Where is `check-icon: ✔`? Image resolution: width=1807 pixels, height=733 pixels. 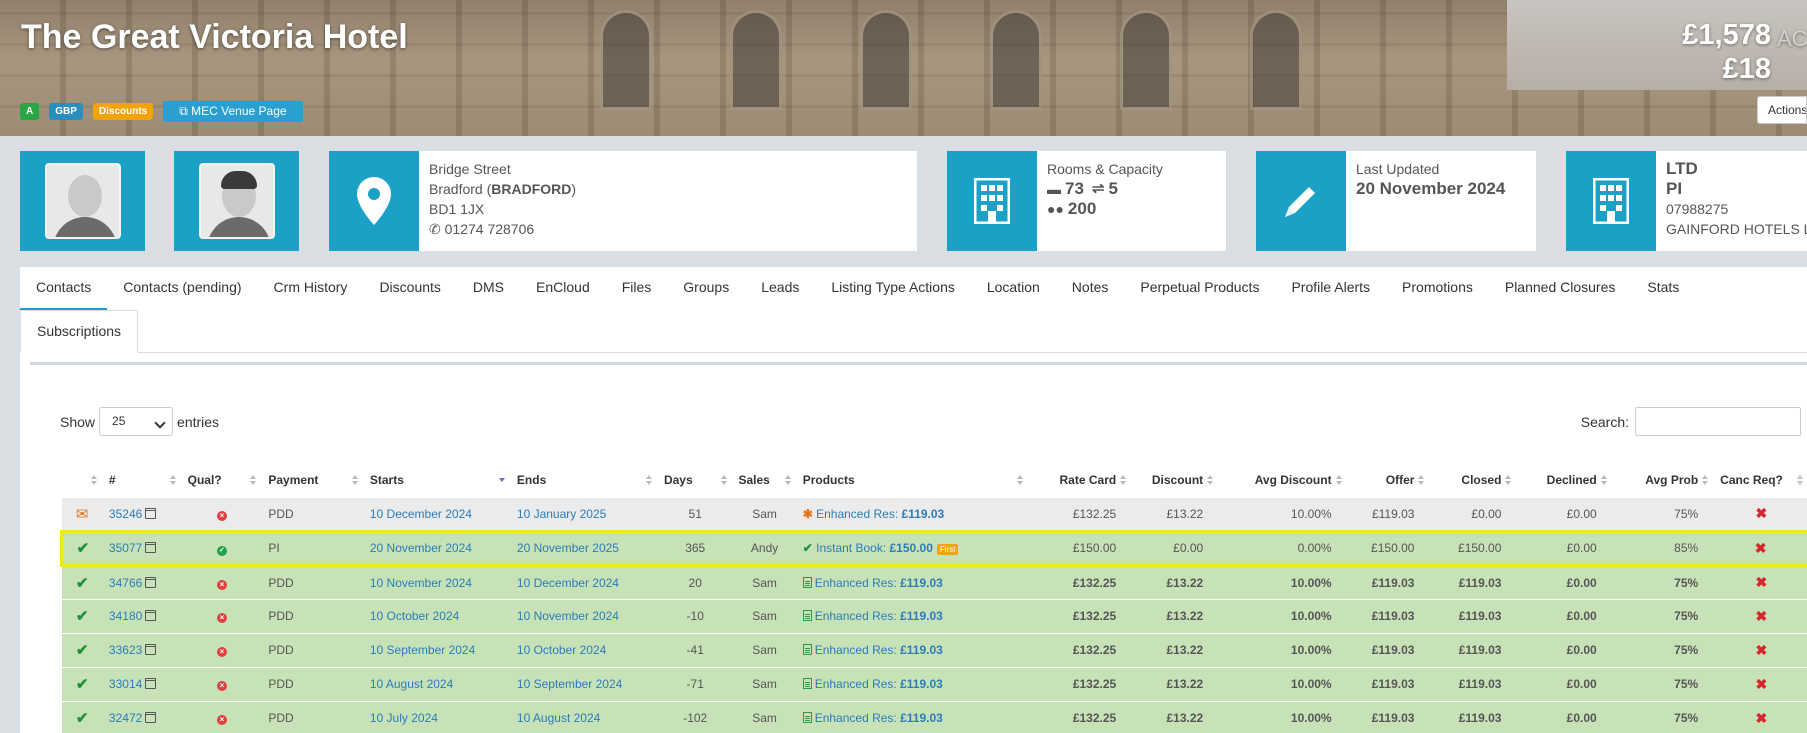
check-icon: ✔ is located at coordinates (82, 616).